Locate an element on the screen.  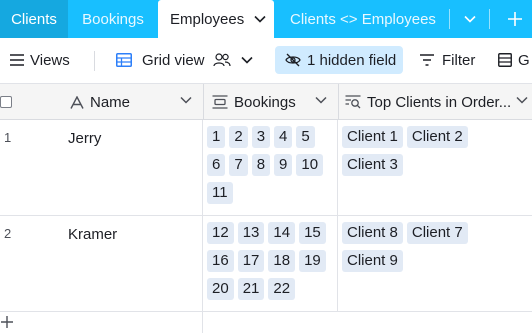
booking-chip: 2 is located at coordinates (238, 137).